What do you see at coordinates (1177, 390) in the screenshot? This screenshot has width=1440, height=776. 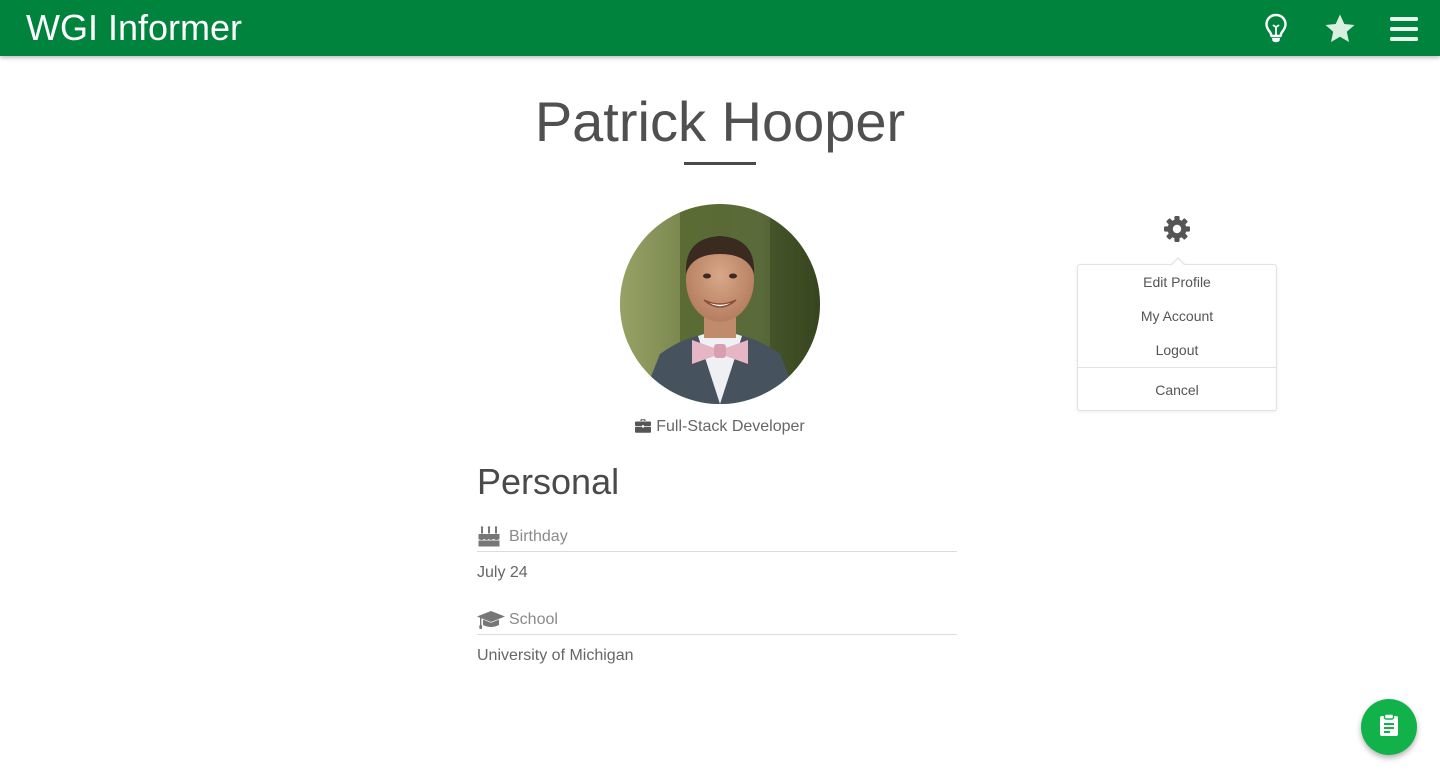 I see `menu-item-cancel: Cancel` at bounding box center [1177, 390].